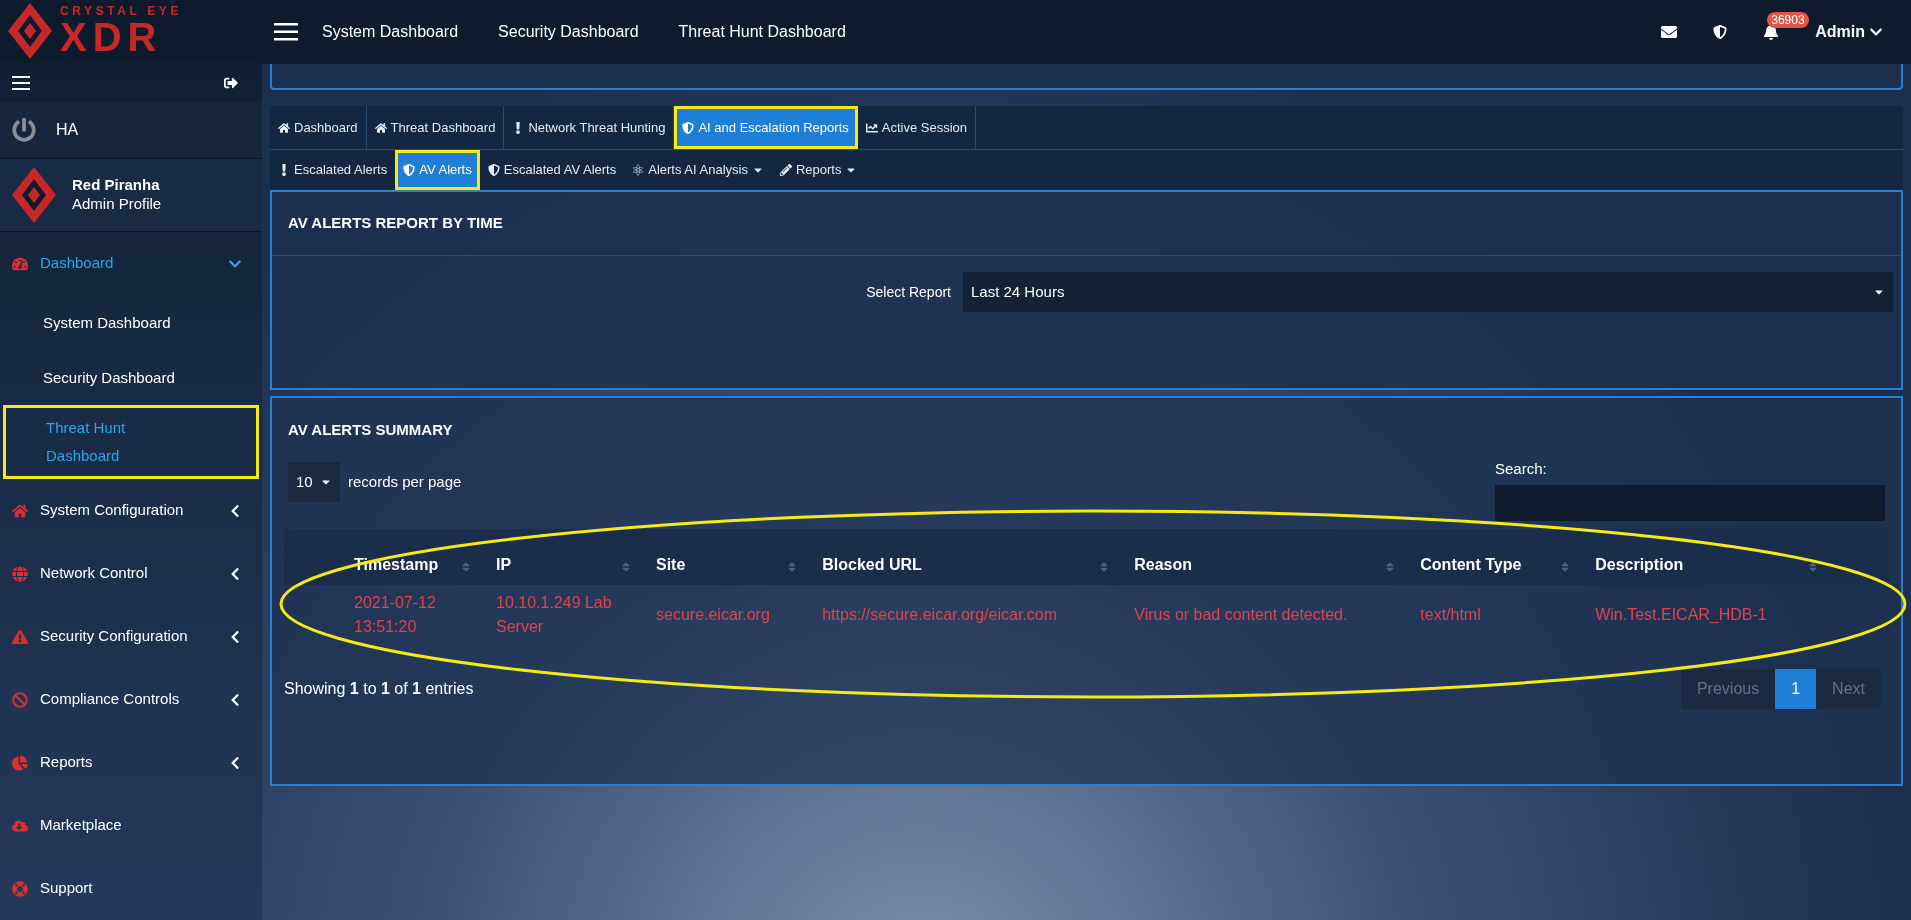 The height and width of the screenshot is (920, 1911). Describe the element at coordinates (116, 186) in the screenshot. I see `profile-name: Red Piranha` at that location.